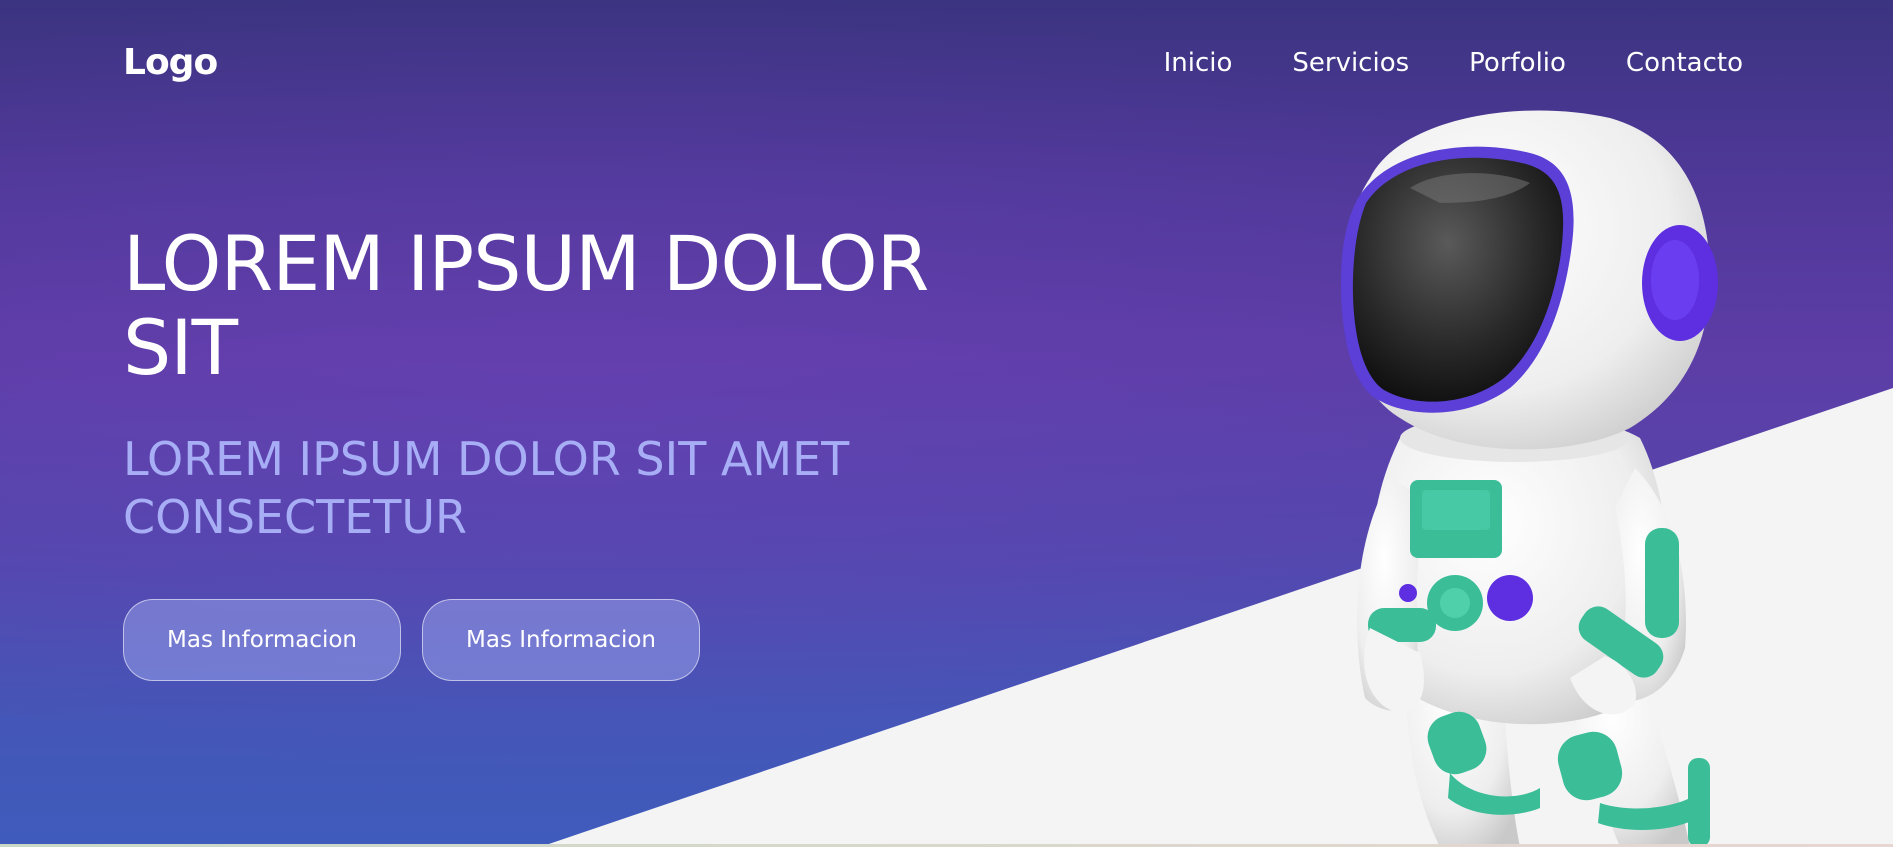 This screenshot has width=1893, height=847. Describe the element at coordinates (1517, 63) in the screenshot. I see `nav-link-porfolio: Porfolio` at that location.